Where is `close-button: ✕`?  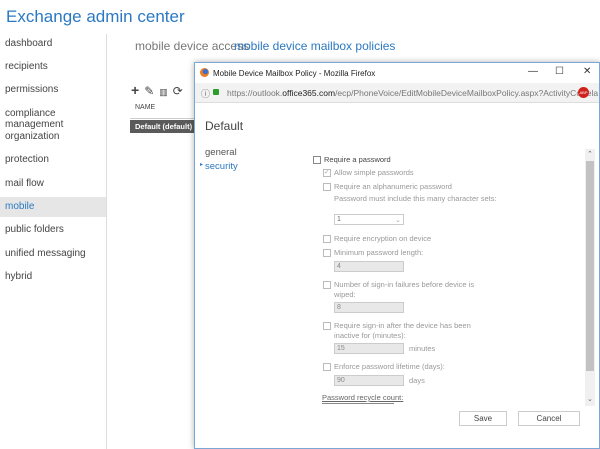 close-button: ✕ is located at coordinates (587, 71).